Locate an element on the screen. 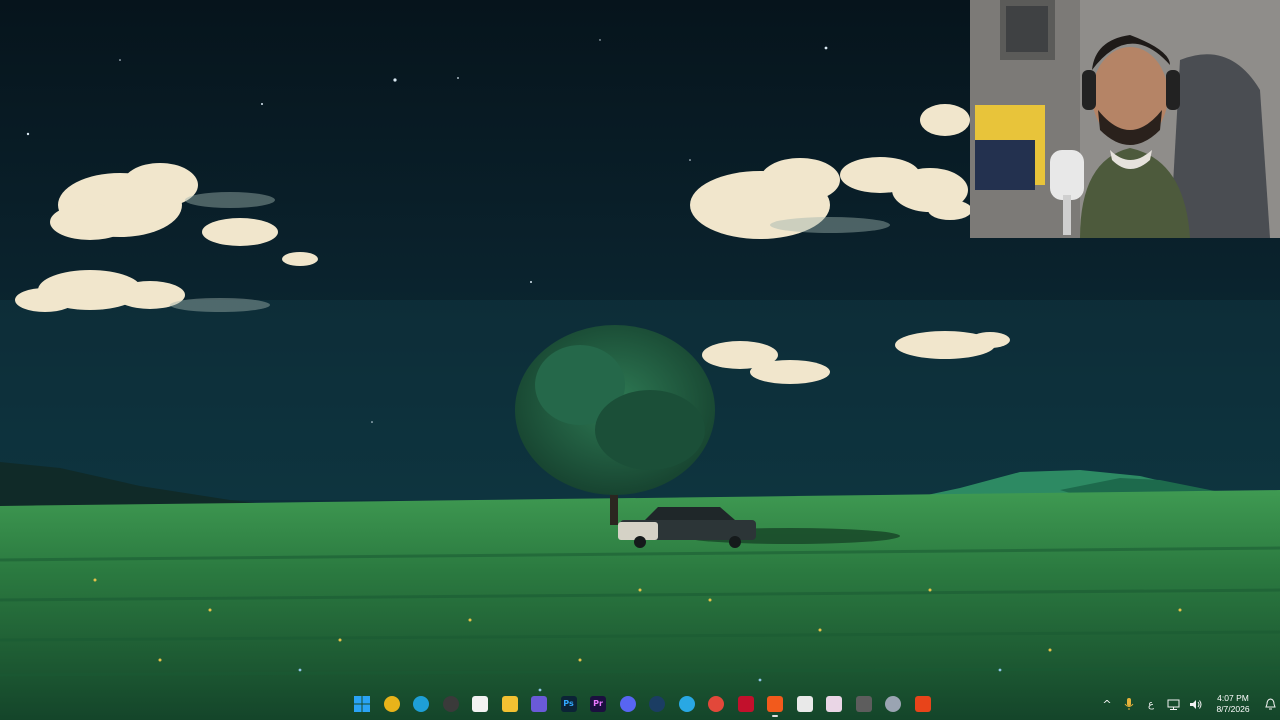 This screenshot has width=1280, height=720. close-window-app-icon is located at coordinates (863, 704).